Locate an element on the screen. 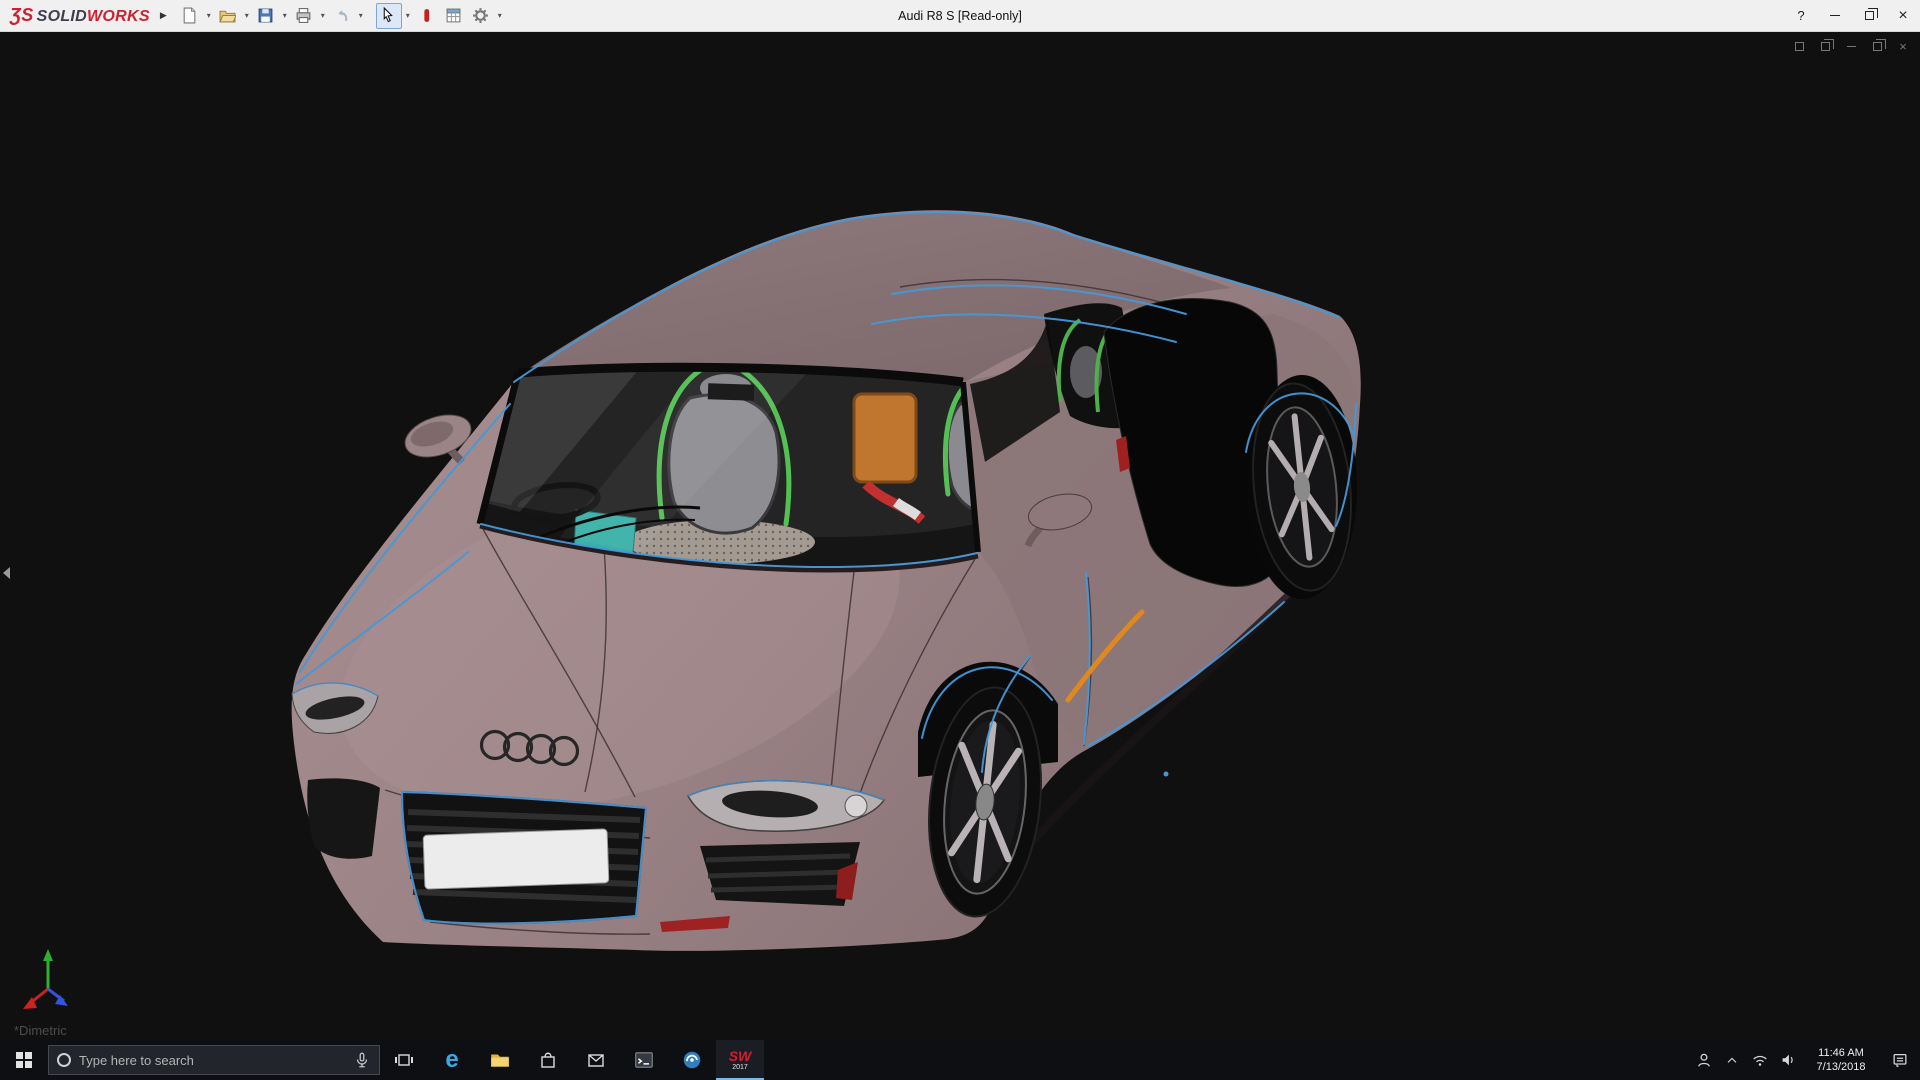 This screenshot has height=1080, width=1920. window-title: Audi R8 S [Read-only] is located at coordinates (960, 15).